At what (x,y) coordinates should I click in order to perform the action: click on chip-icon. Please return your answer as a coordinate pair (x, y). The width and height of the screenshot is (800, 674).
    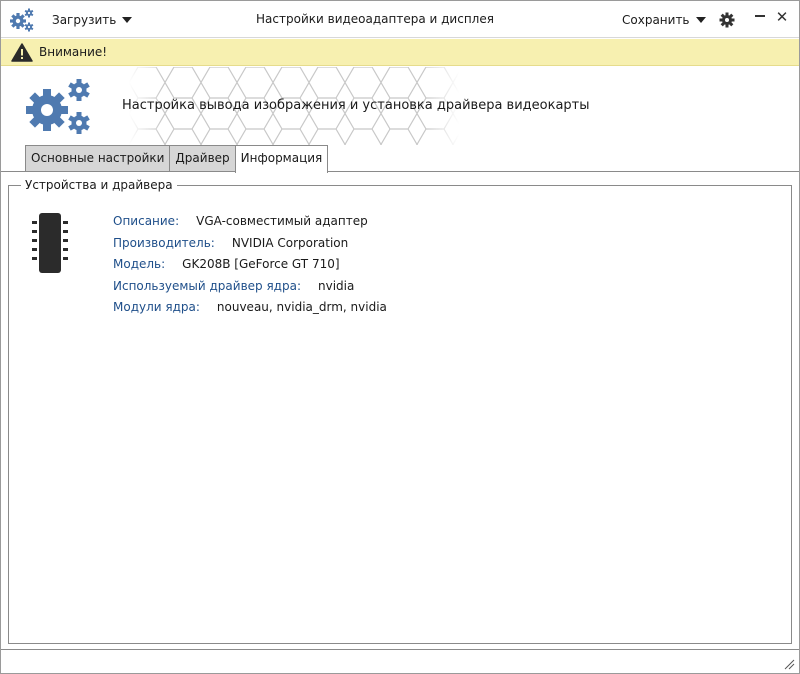
    Looking at the image, I should click on (50, 243).